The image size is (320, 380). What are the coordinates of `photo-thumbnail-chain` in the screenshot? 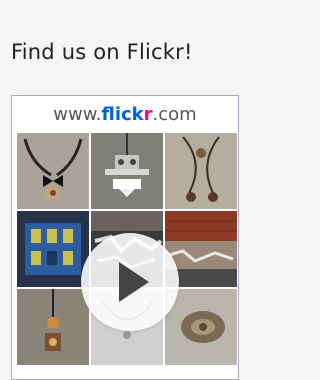 It's located at (201, 171).